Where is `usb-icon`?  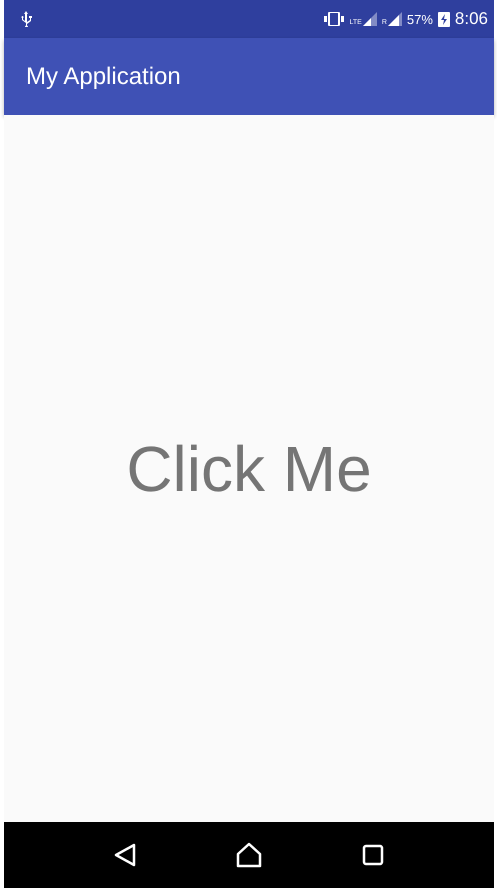
usb-icon is located at coordinates (26, 19).